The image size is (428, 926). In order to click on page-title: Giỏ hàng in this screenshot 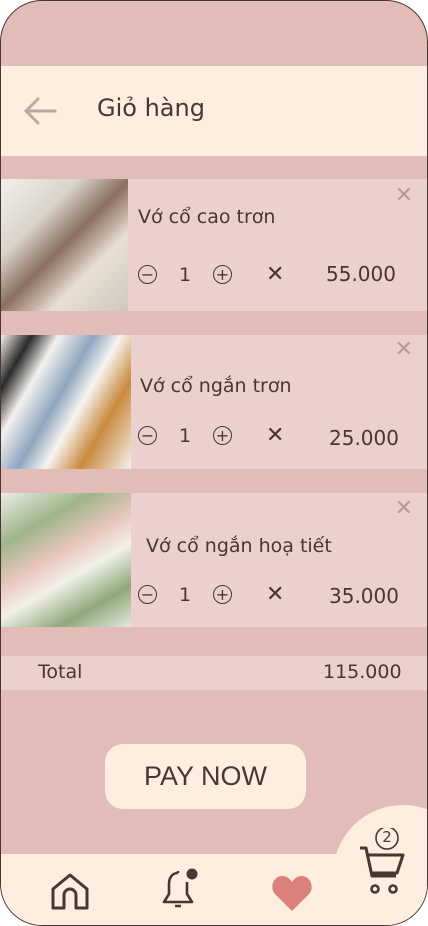, I will do `click(151, 108)`.